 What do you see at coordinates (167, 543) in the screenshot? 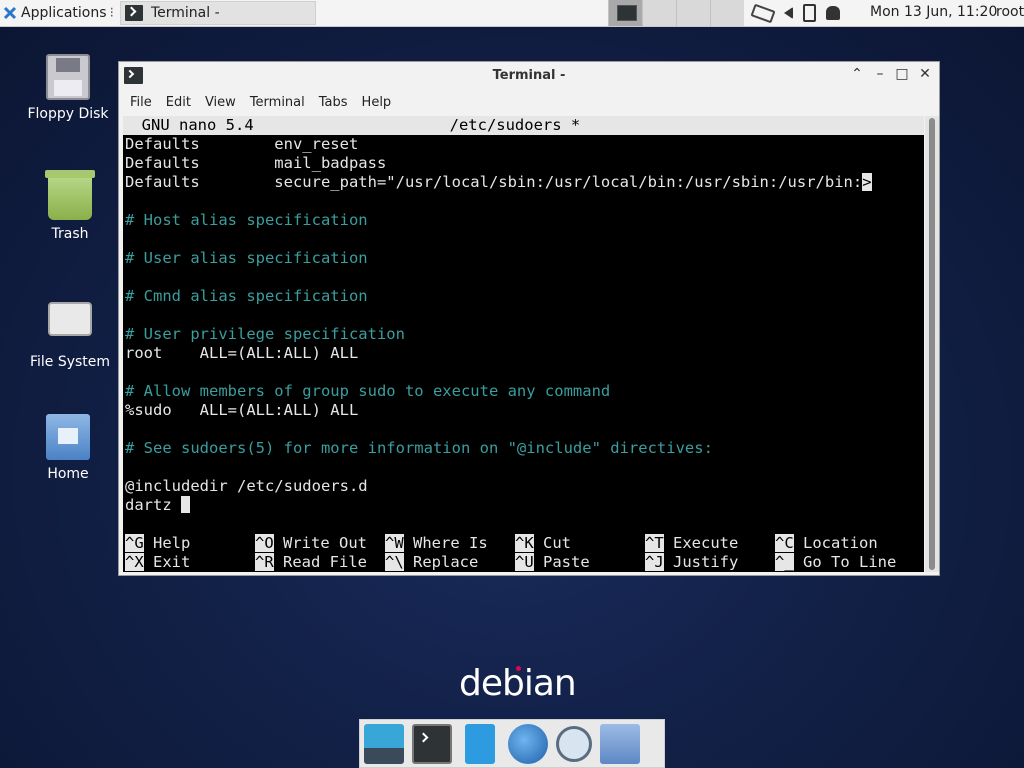
I see `shortcut-label: Help` at bounding box center [167, 543].